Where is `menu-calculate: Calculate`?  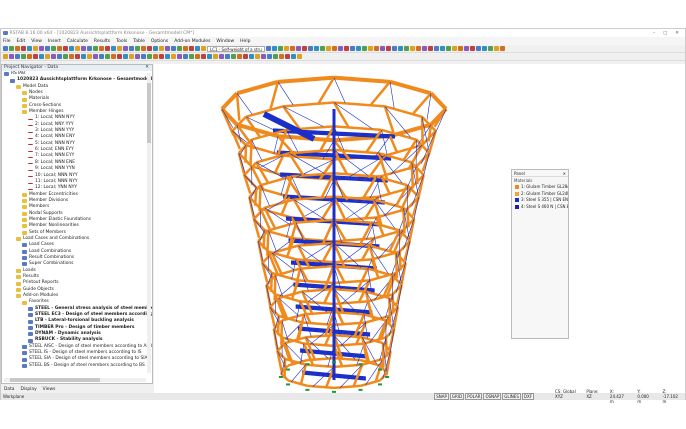 menu-calculate: Calculate is located at coordinates (77, 41).